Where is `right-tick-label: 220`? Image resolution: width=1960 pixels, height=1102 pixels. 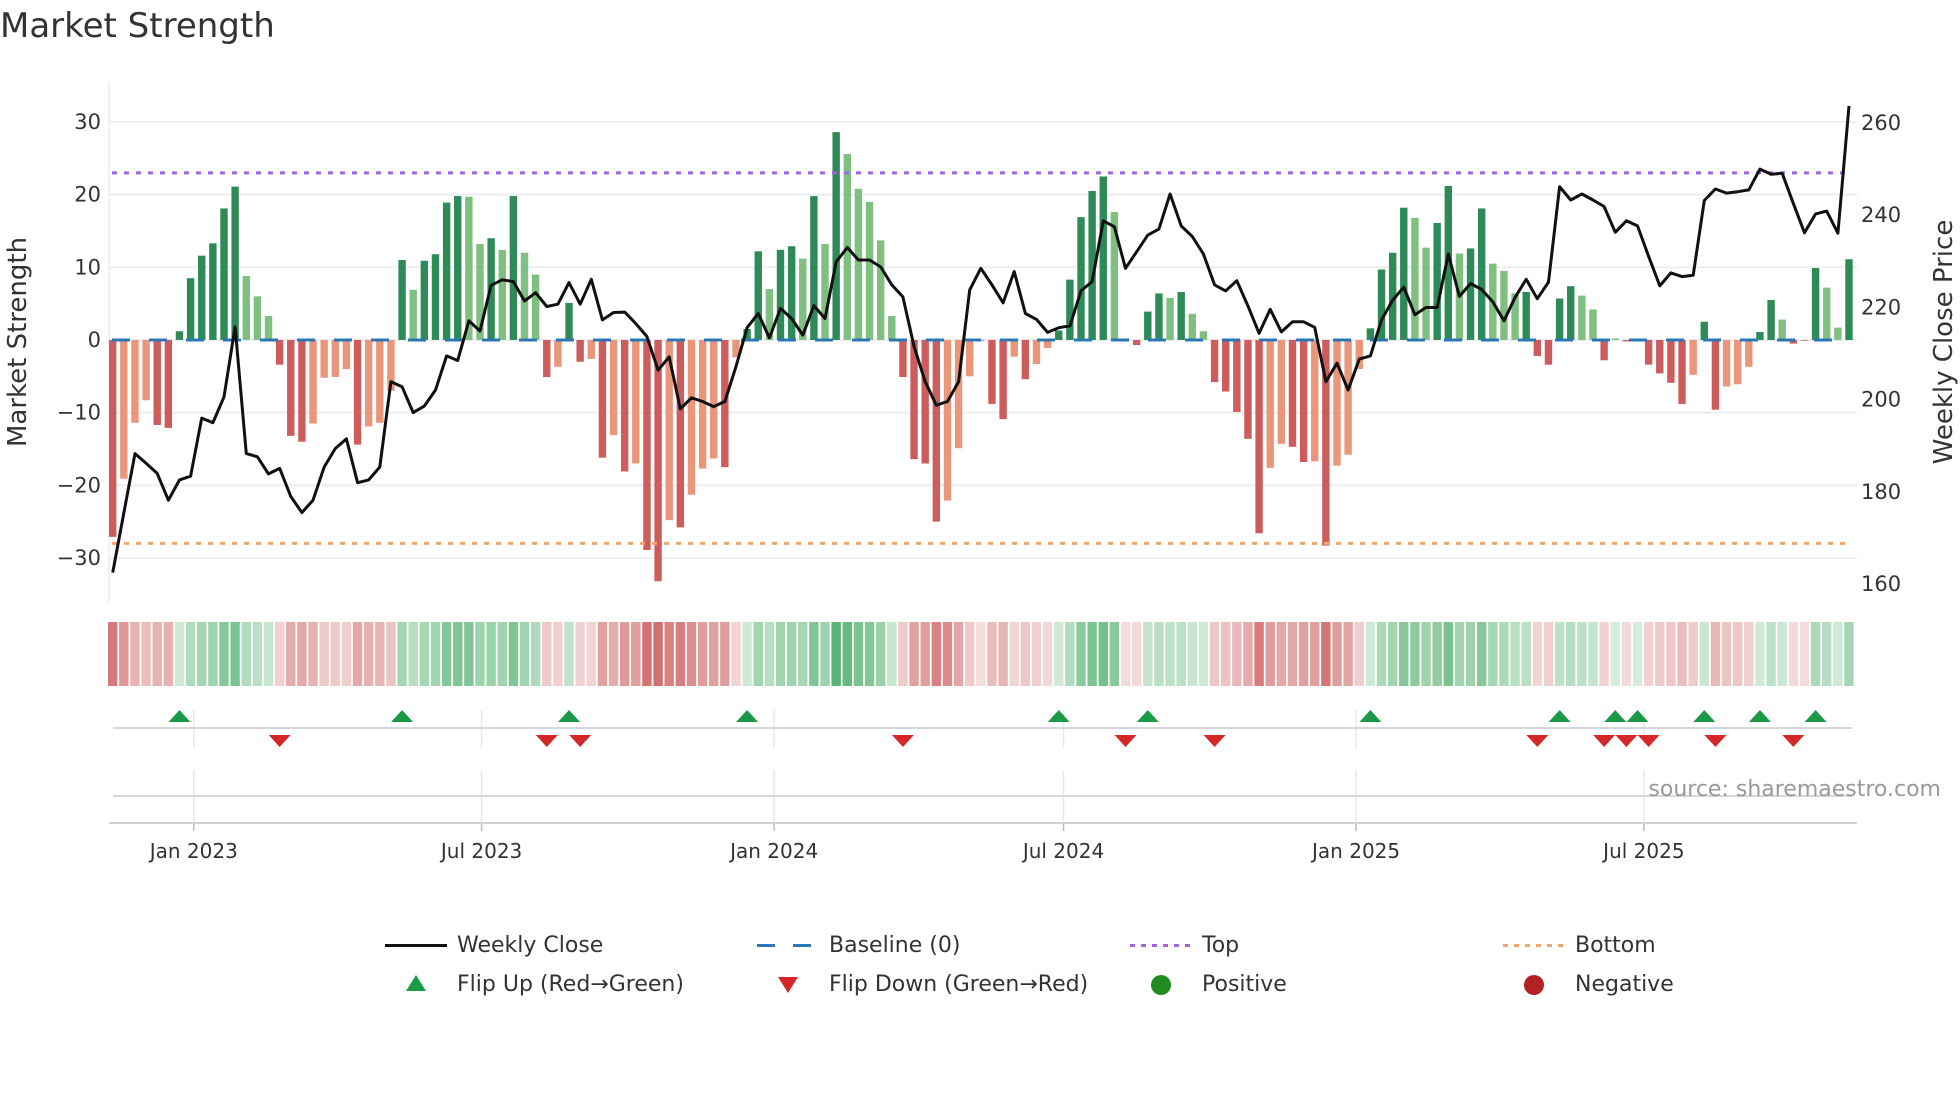 right-tick-label: 220 is located at coordinates (1881, 307).